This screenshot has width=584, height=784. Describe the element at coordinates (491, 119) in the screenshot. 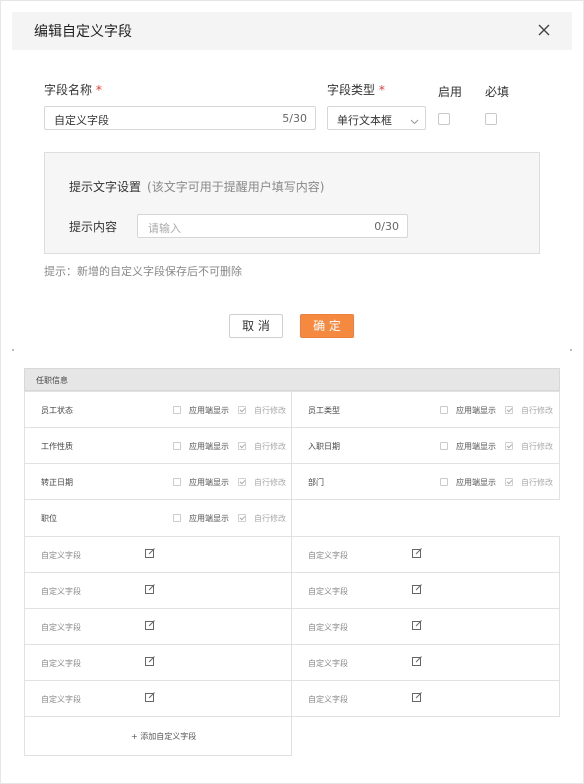

I see `required-checkbox` at that location.